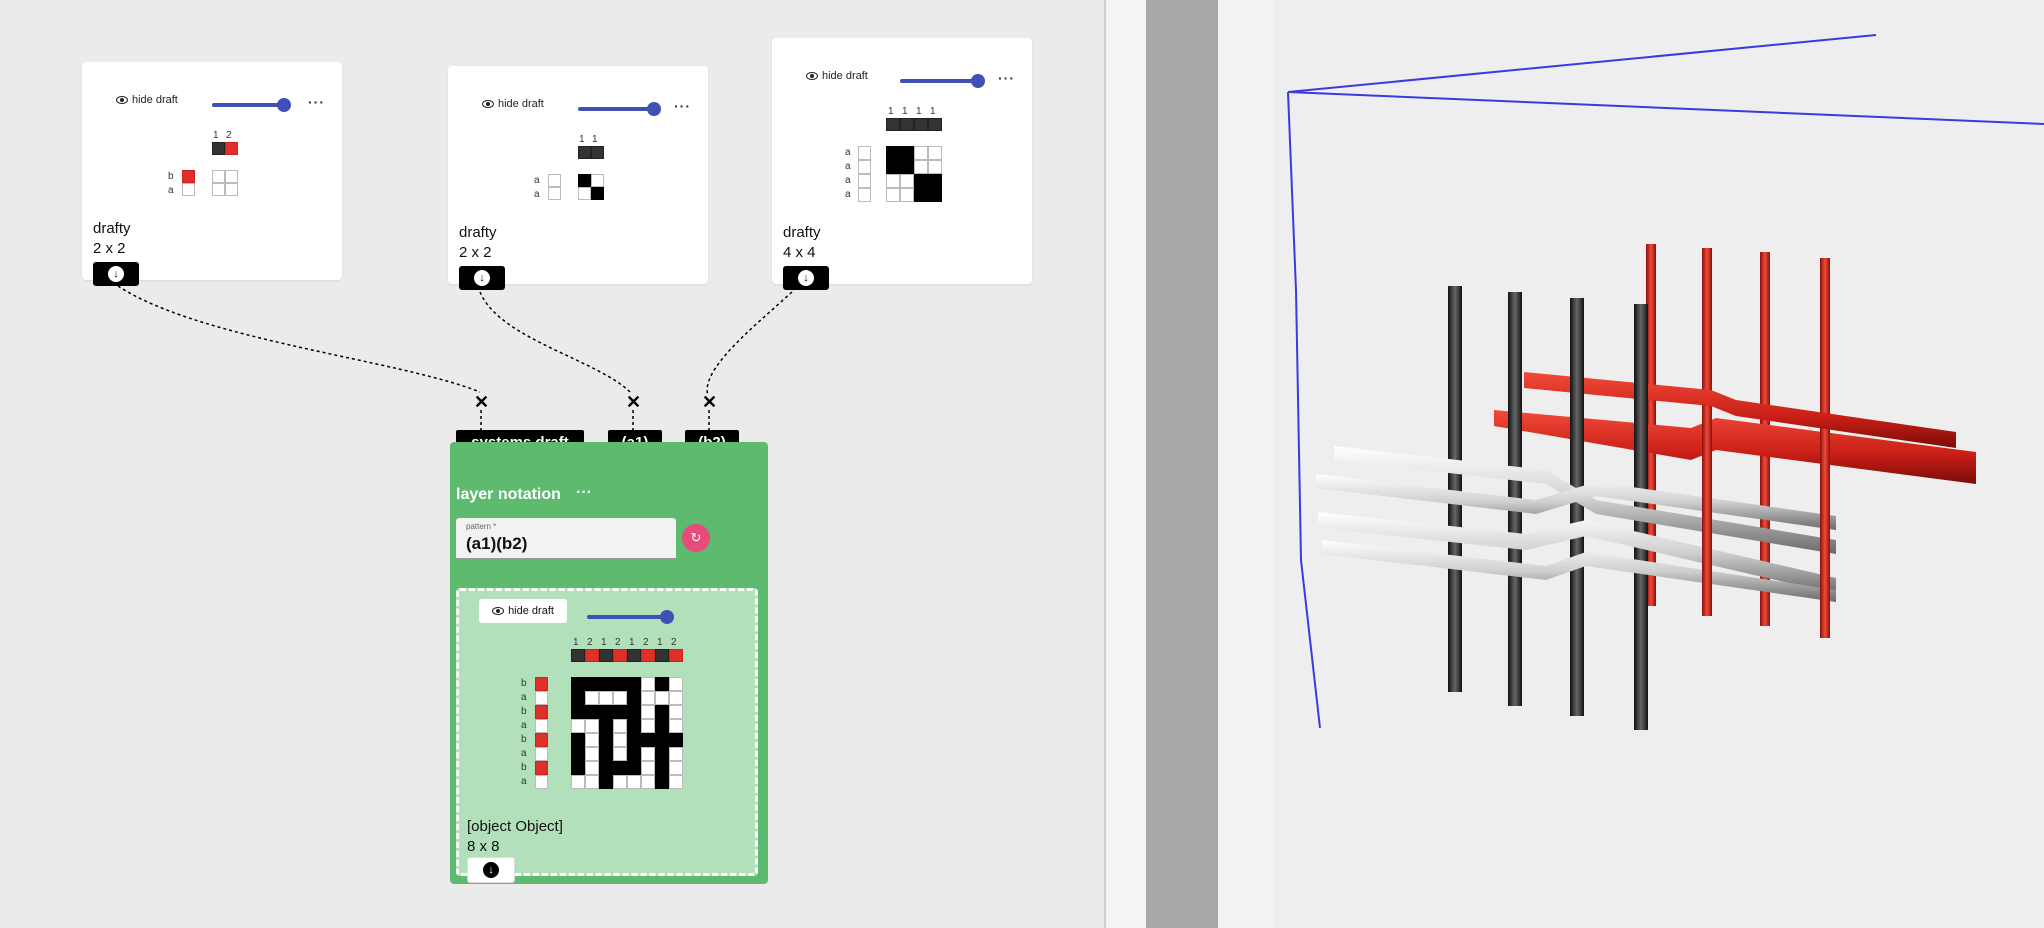  Describe the element at coordinates (566, 538) in the screenshot. I see `pattern-input: pattern * (a1)(b2)` at that location.